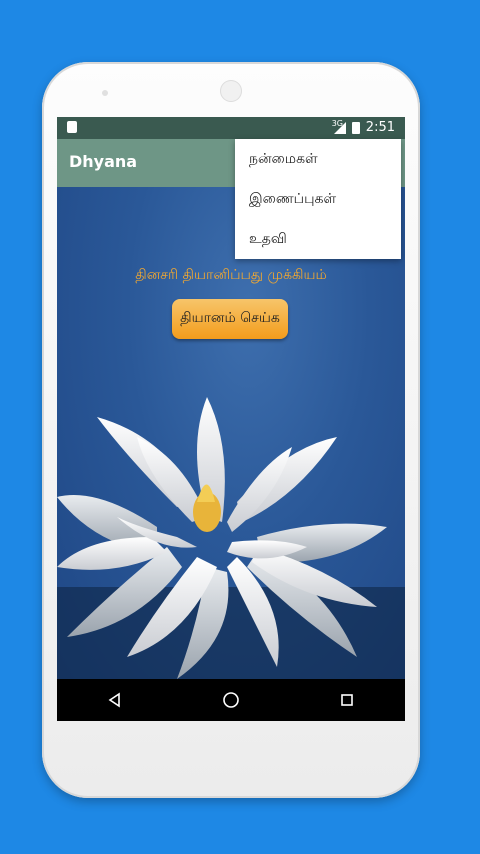  Describe the element at coordinates (72, 127) in the screenshot. I see `sd-card-icon` at that location.